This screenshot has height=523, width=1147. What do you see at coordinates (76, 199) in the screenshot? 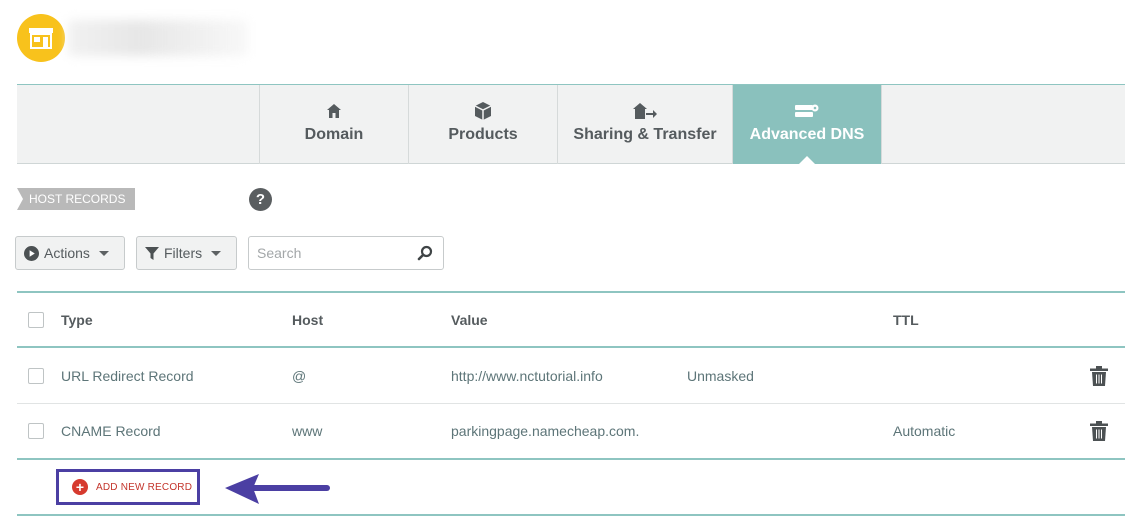
I see `host-records-label: HOST RECORDS` at bounding box center [76, 199].